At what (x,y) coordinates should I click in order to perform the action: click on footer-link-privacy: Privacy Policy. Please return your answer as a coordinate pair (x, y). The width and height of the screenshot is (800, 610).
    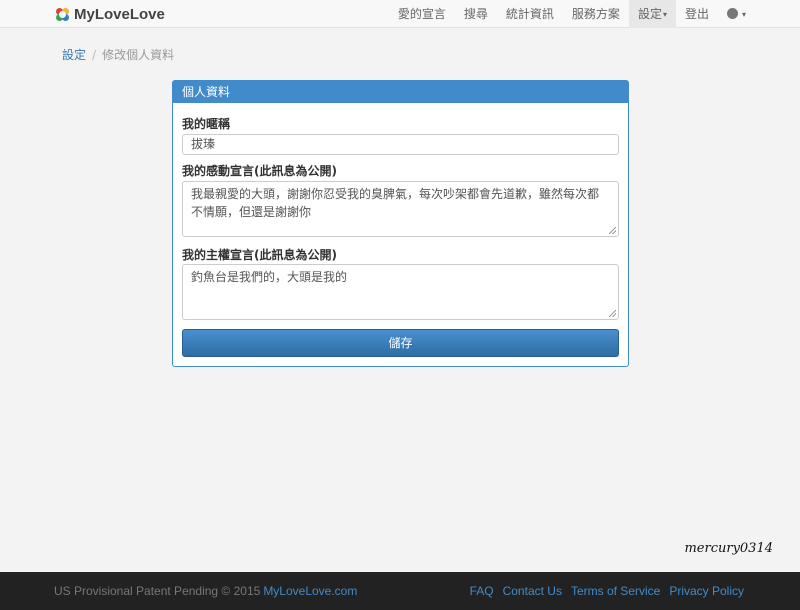
    Looking at the image, I should click on (706, 591).